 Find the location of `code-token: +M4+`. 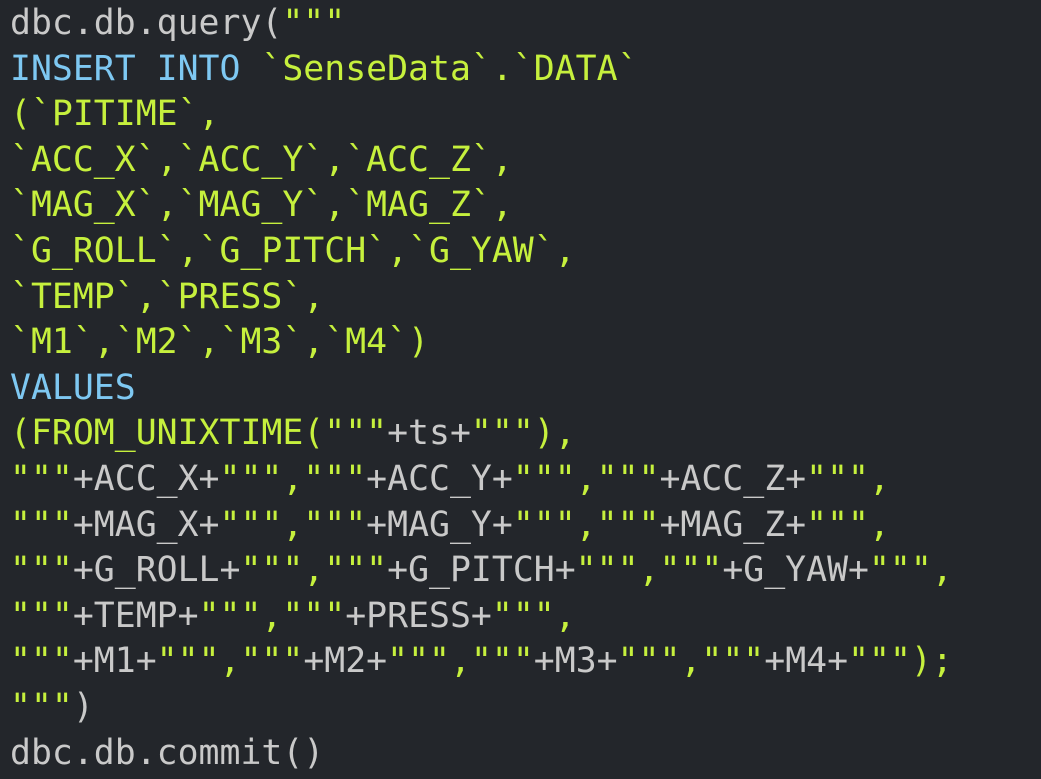

code-token: +M4+ is located at coordinates (806, 661).